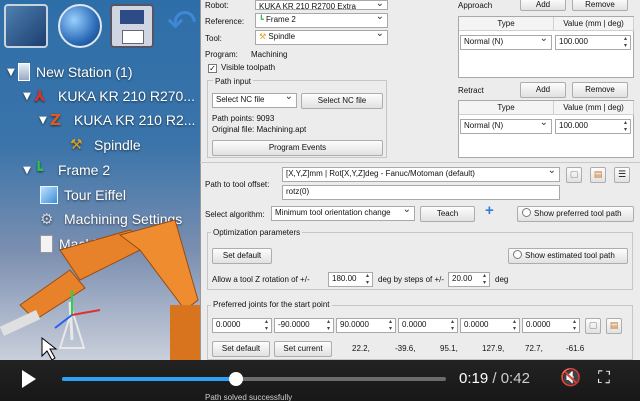  Describe the element at coordinates (405, 348) in the screenshot. I see `joint-readout-2: -39.6,` at that location.